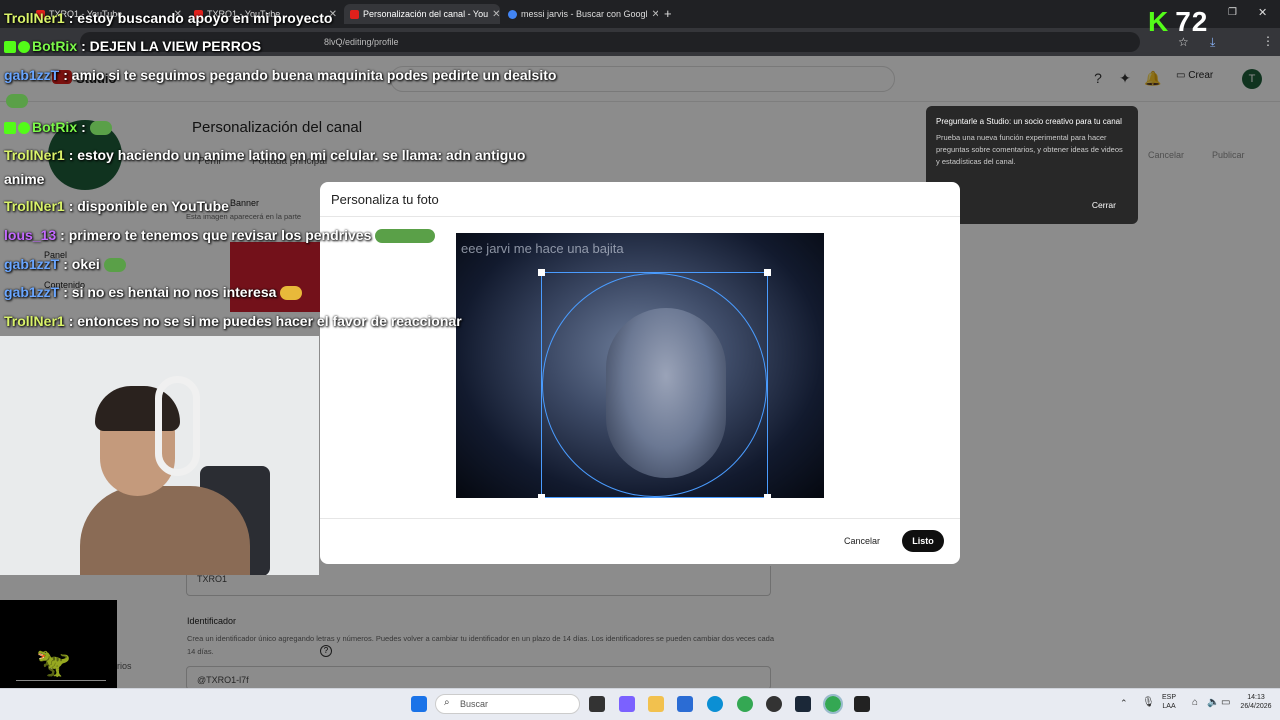 Image resolution: width=1280 pixels, height=720 pixels. Describe the element at coordinates (668, 13) in the screenshot. I see `new-tab-icon: +` at that location.